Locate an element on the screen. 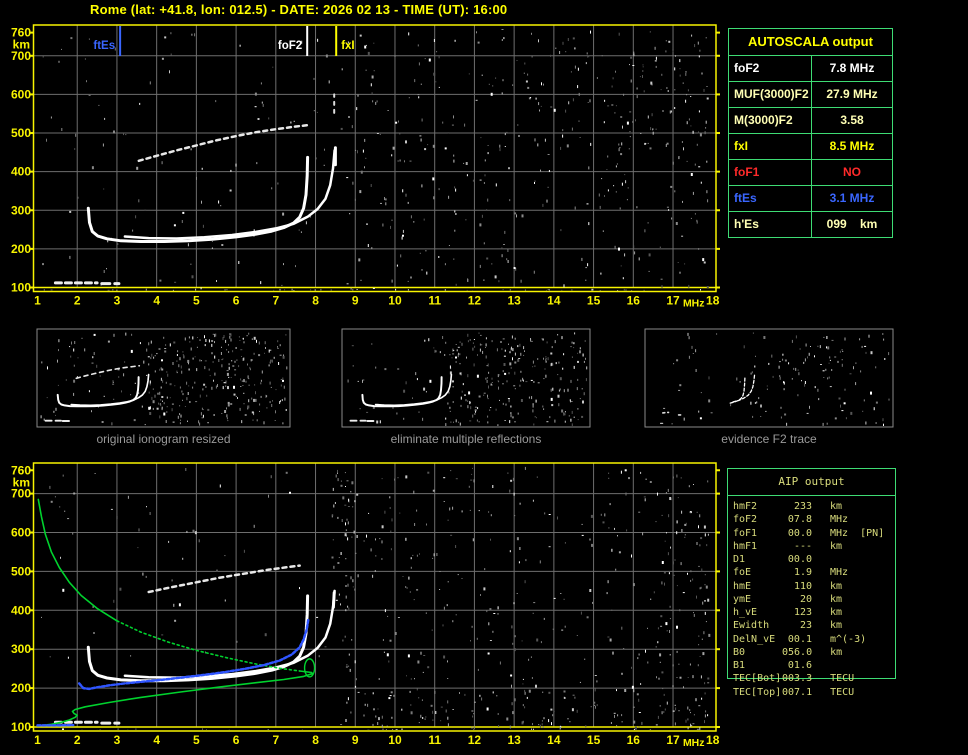 Image resolution: width=968 pixels, height=755 pixels. thumbnail-caption-f2trace: evidence F2 trace is located at coordinates (769, 439).